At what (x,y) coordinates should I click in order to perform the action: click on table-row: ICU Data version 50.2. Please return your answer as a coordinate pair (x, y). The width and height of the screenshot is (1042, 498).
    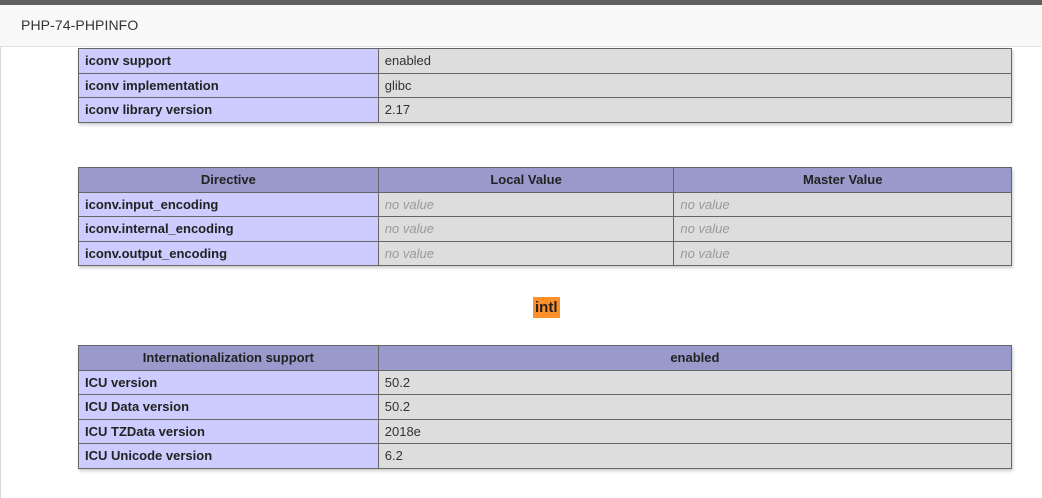
    Looking at the image, I should click on (545, 407).